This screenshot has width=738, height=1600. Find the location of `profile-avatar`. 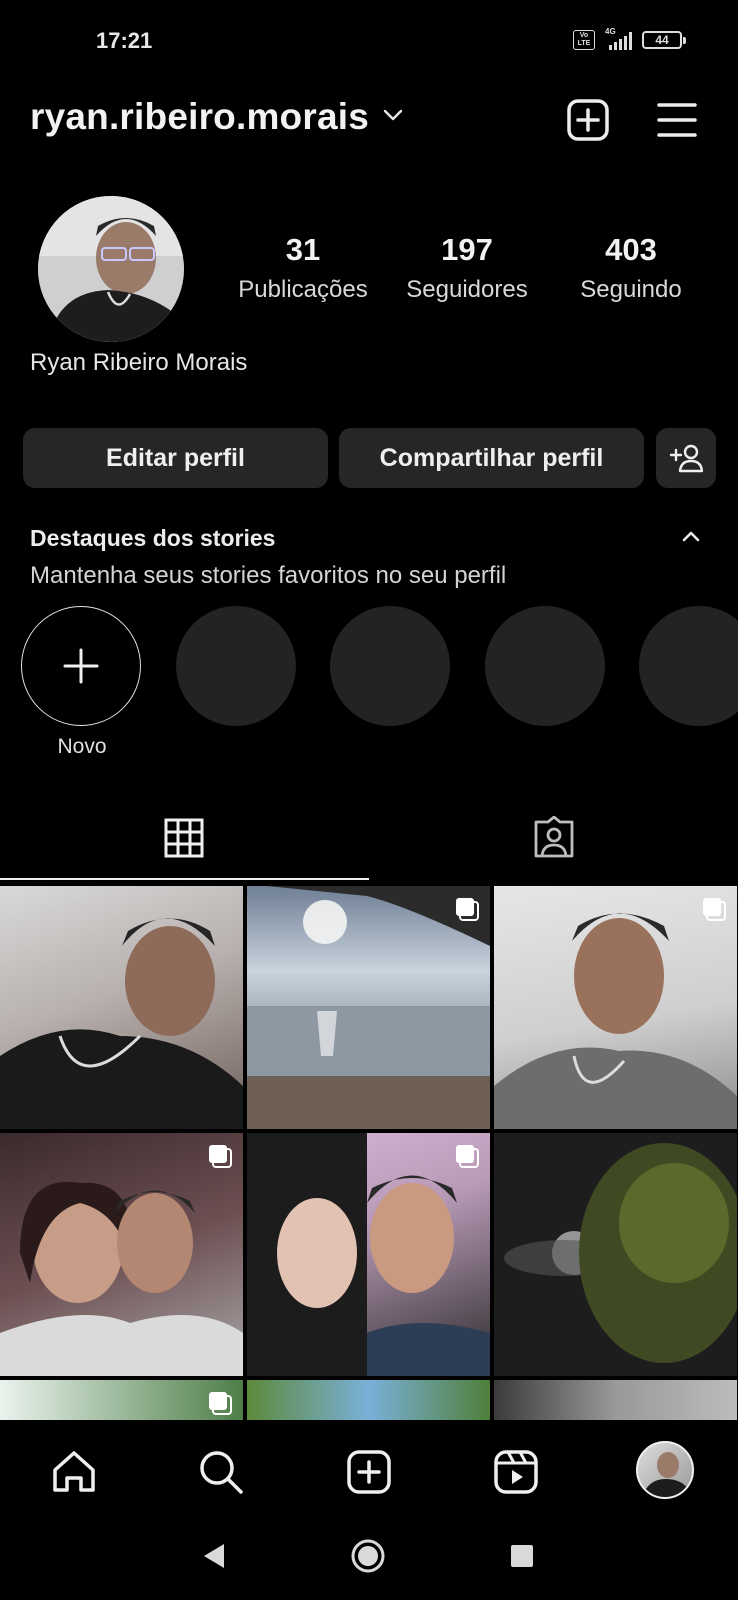

profile-avatar is located at coordinates (111, 269).